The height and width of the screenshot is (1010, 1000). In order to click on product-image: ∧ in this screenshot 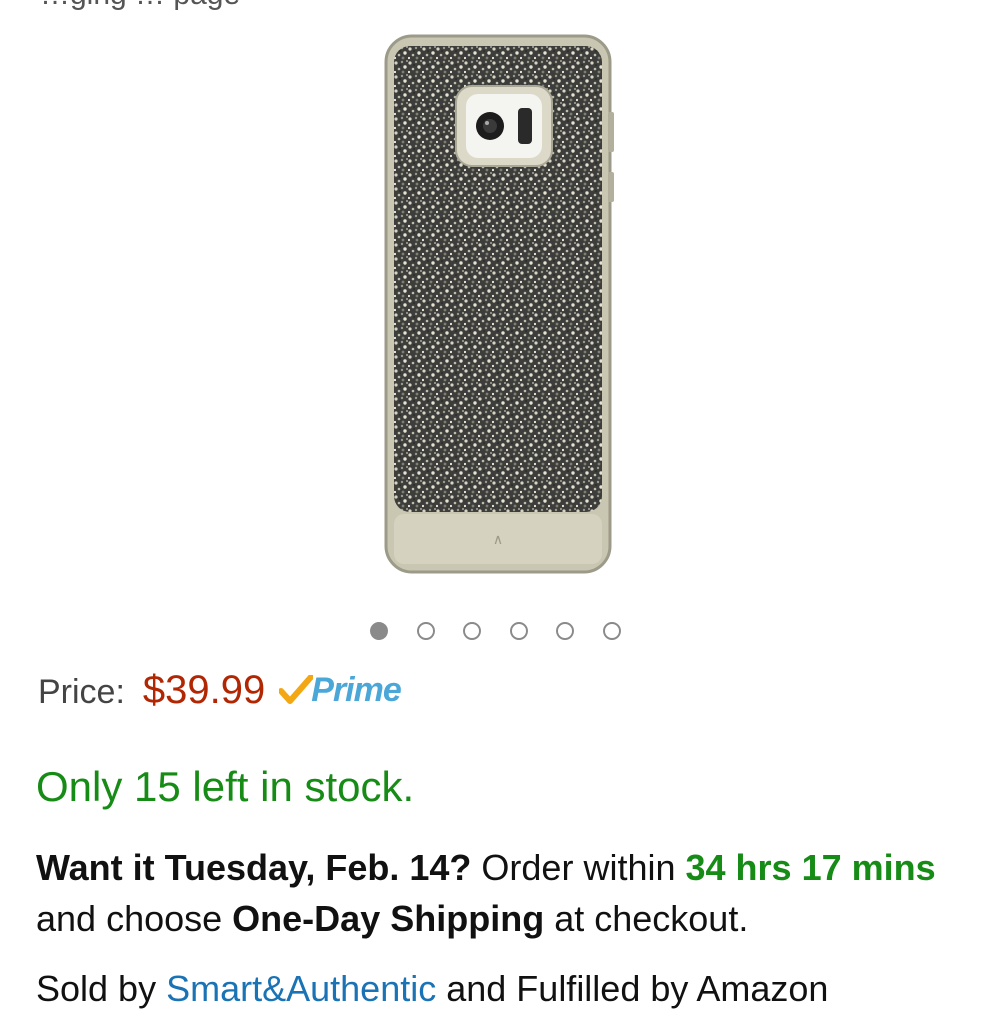, I will do `click(498, 304)`.